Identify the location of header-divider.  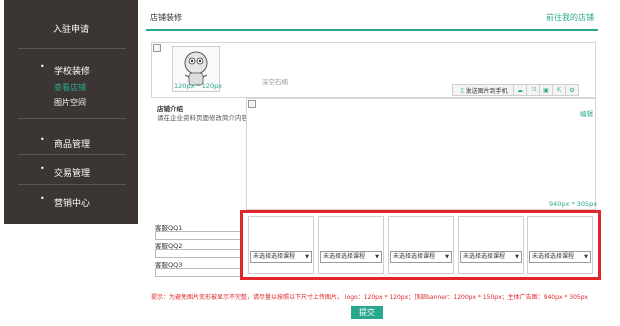
(372, 30).